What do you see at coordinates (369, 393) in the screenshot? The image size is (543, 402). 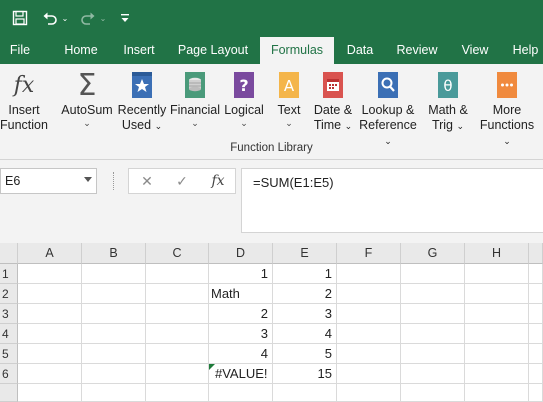 I see `cell-f7` at bounding box center [369, 393].